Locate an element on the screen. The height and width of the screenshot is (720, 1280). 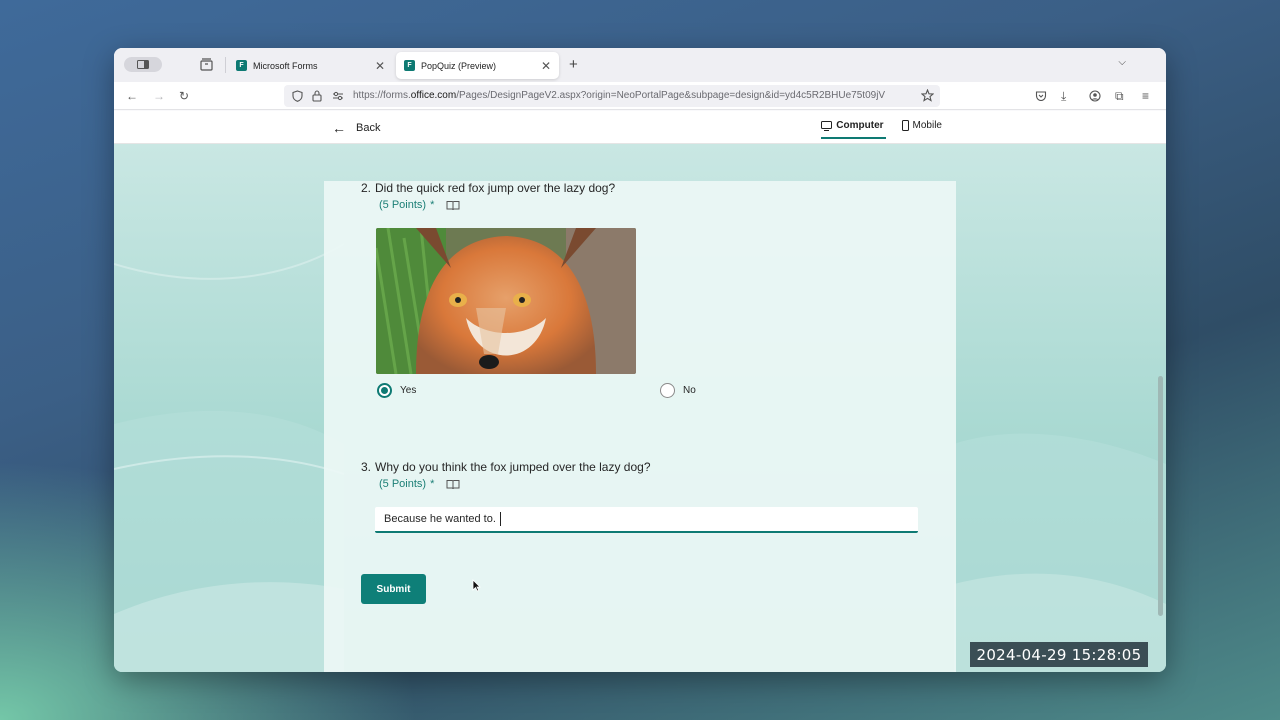
pocket-icon is located at coordinates (1041, 96).